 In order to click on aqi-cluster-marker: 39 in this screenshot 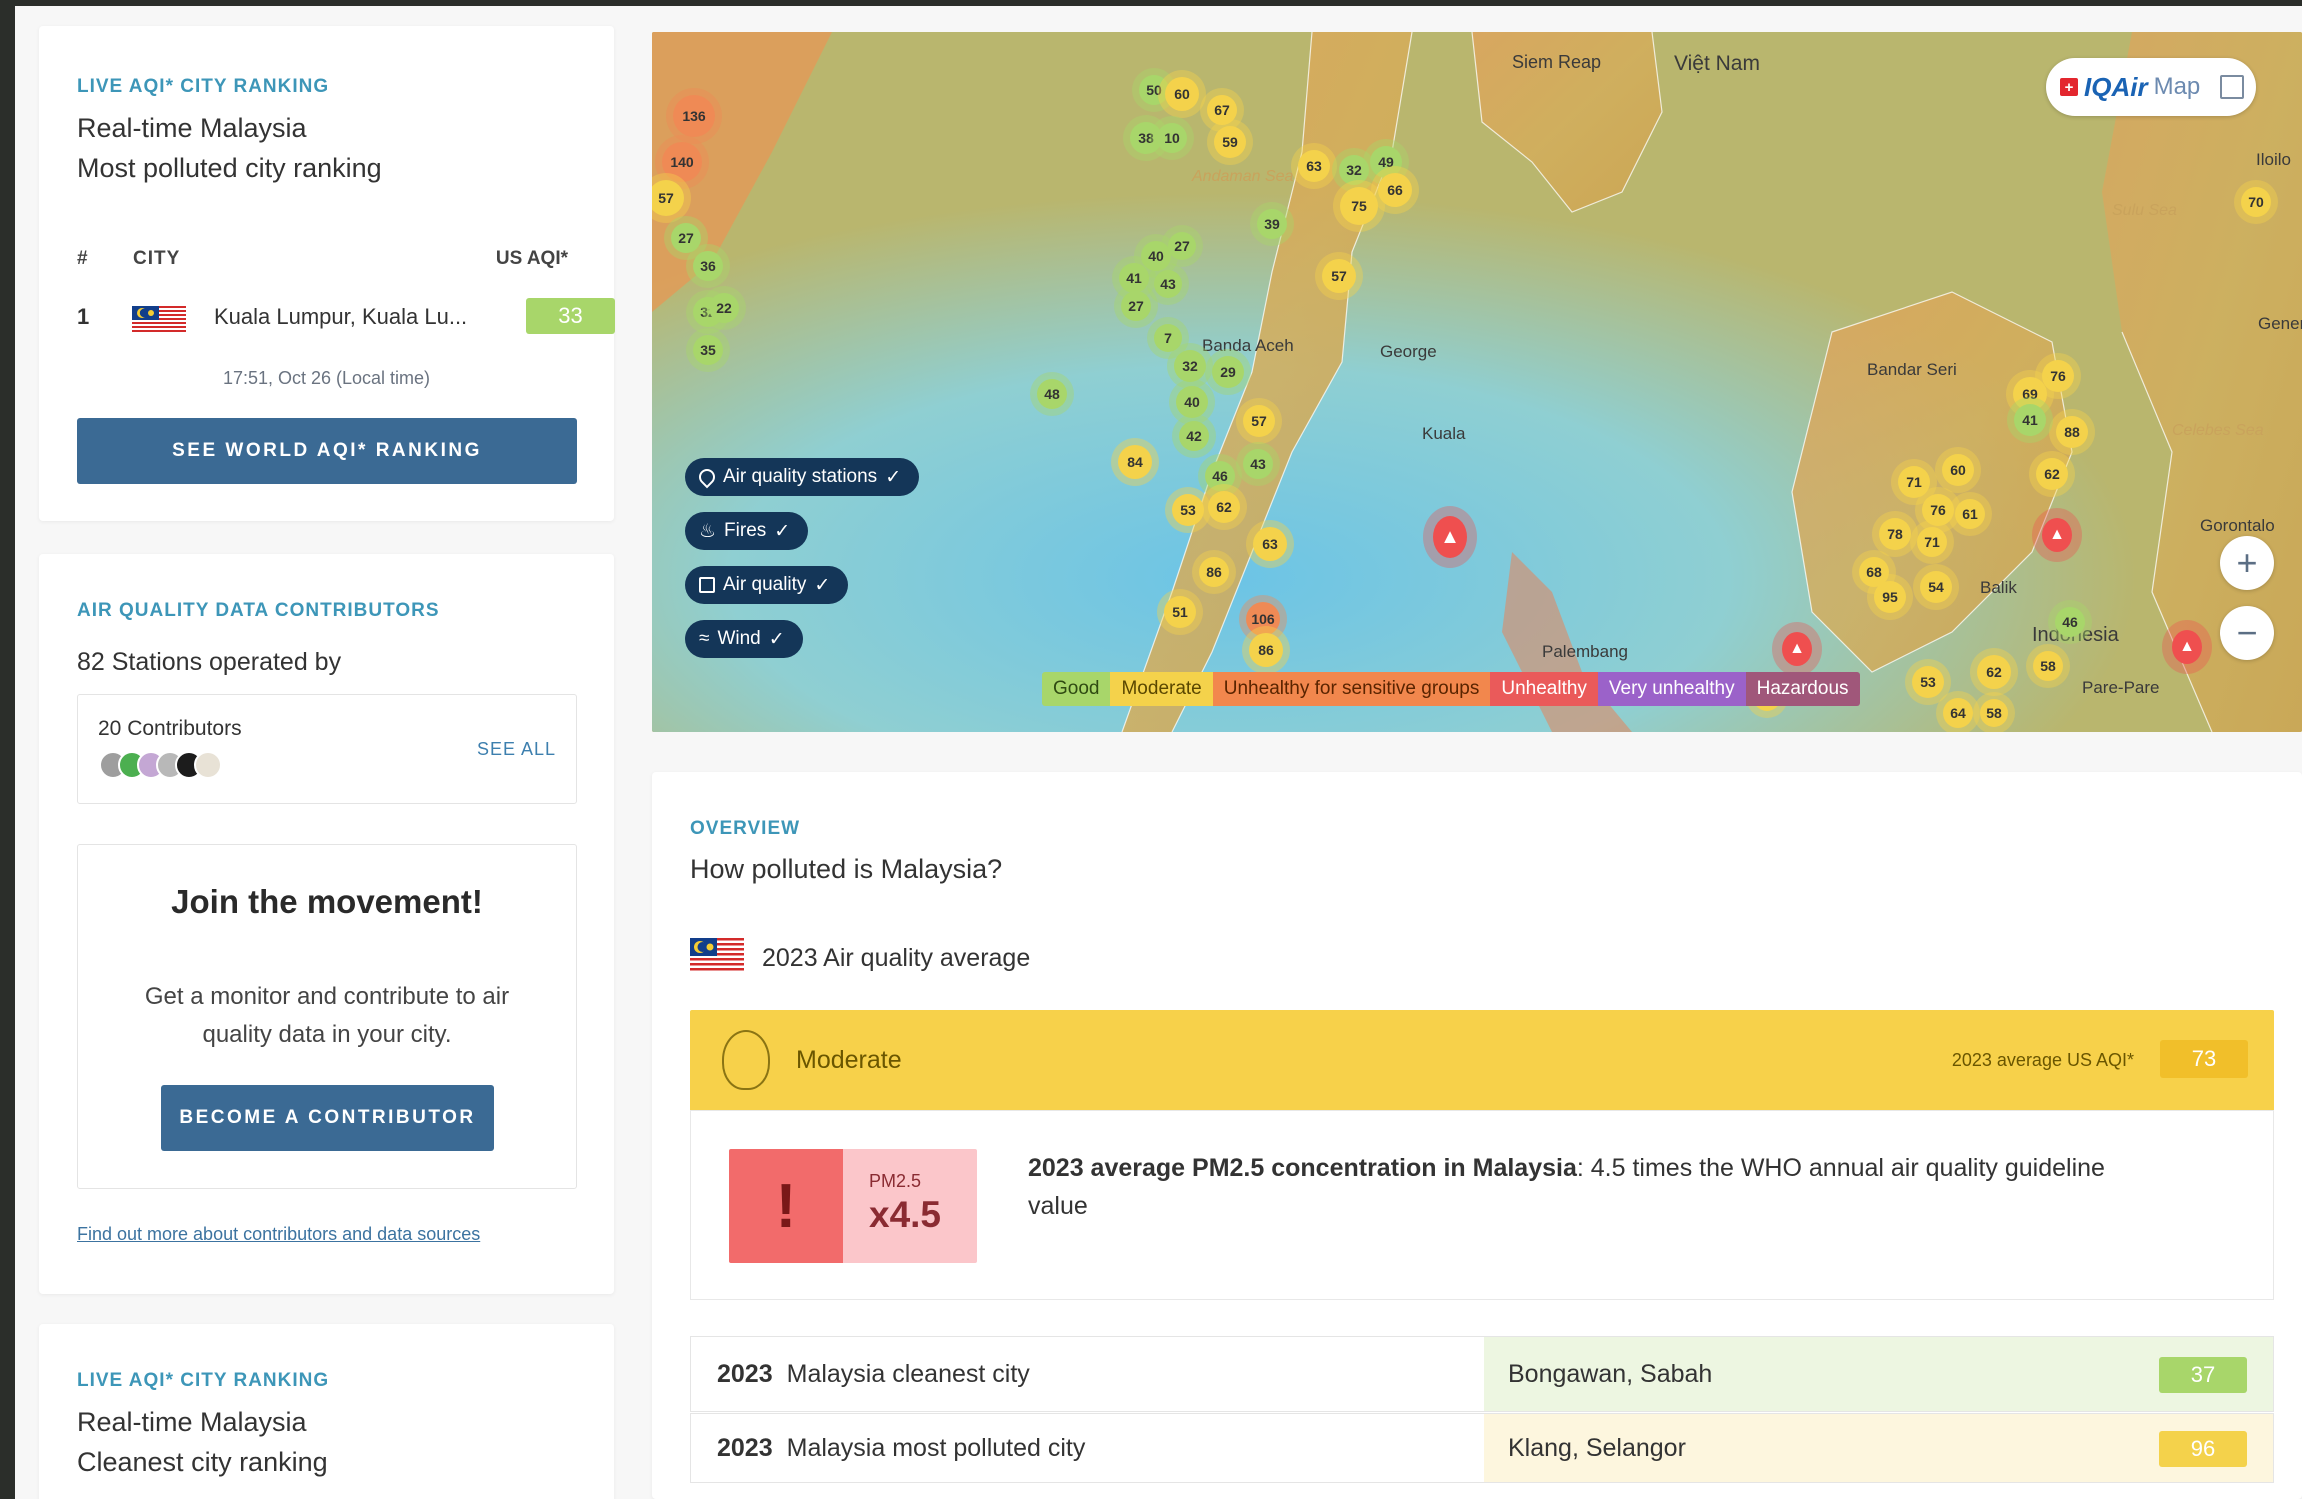, I will do `click(1272, 224)`.